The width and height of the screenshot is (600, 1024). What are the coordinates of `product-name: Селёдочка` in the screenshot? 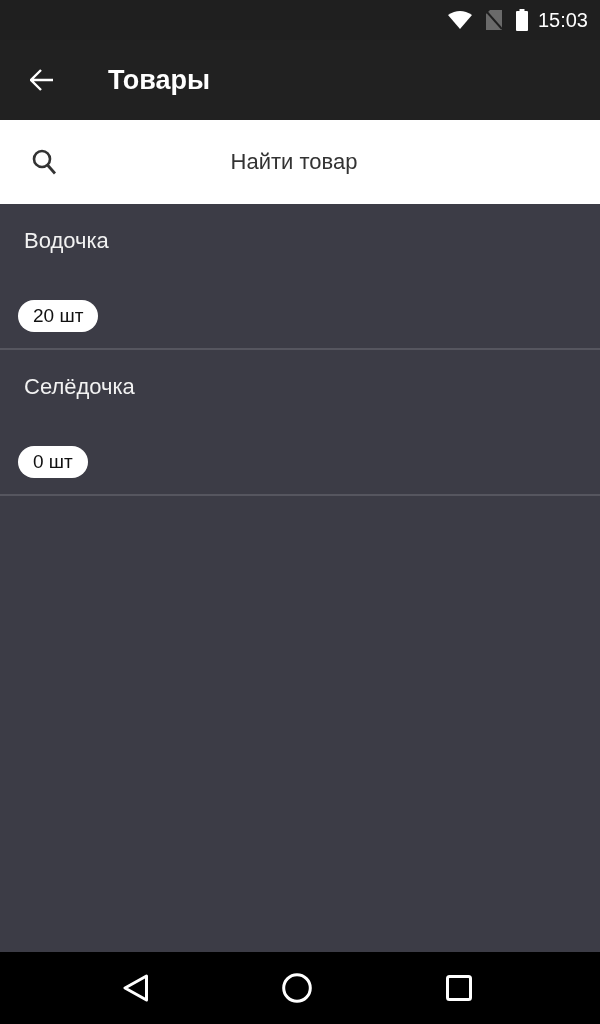 It's located at (79, 387).